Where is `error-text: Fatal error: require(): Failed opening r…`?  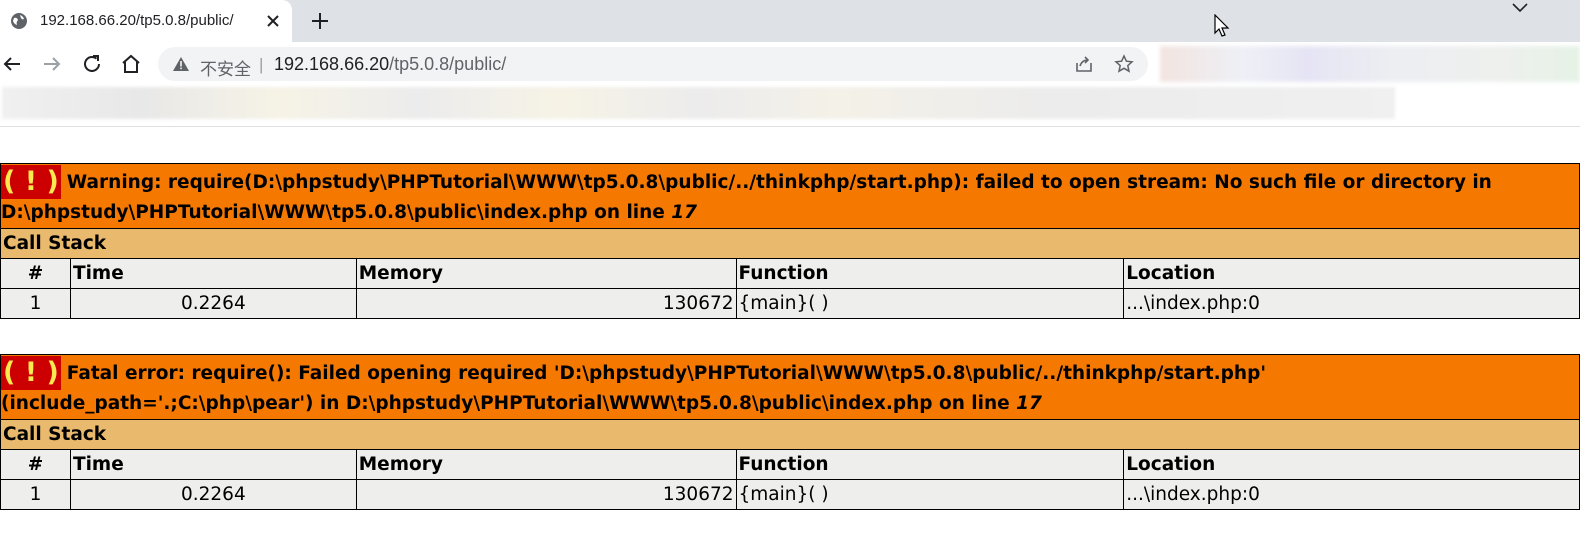
error-text: Fatal error: require(): Failed opening r… is located at coordinates (633, 388).